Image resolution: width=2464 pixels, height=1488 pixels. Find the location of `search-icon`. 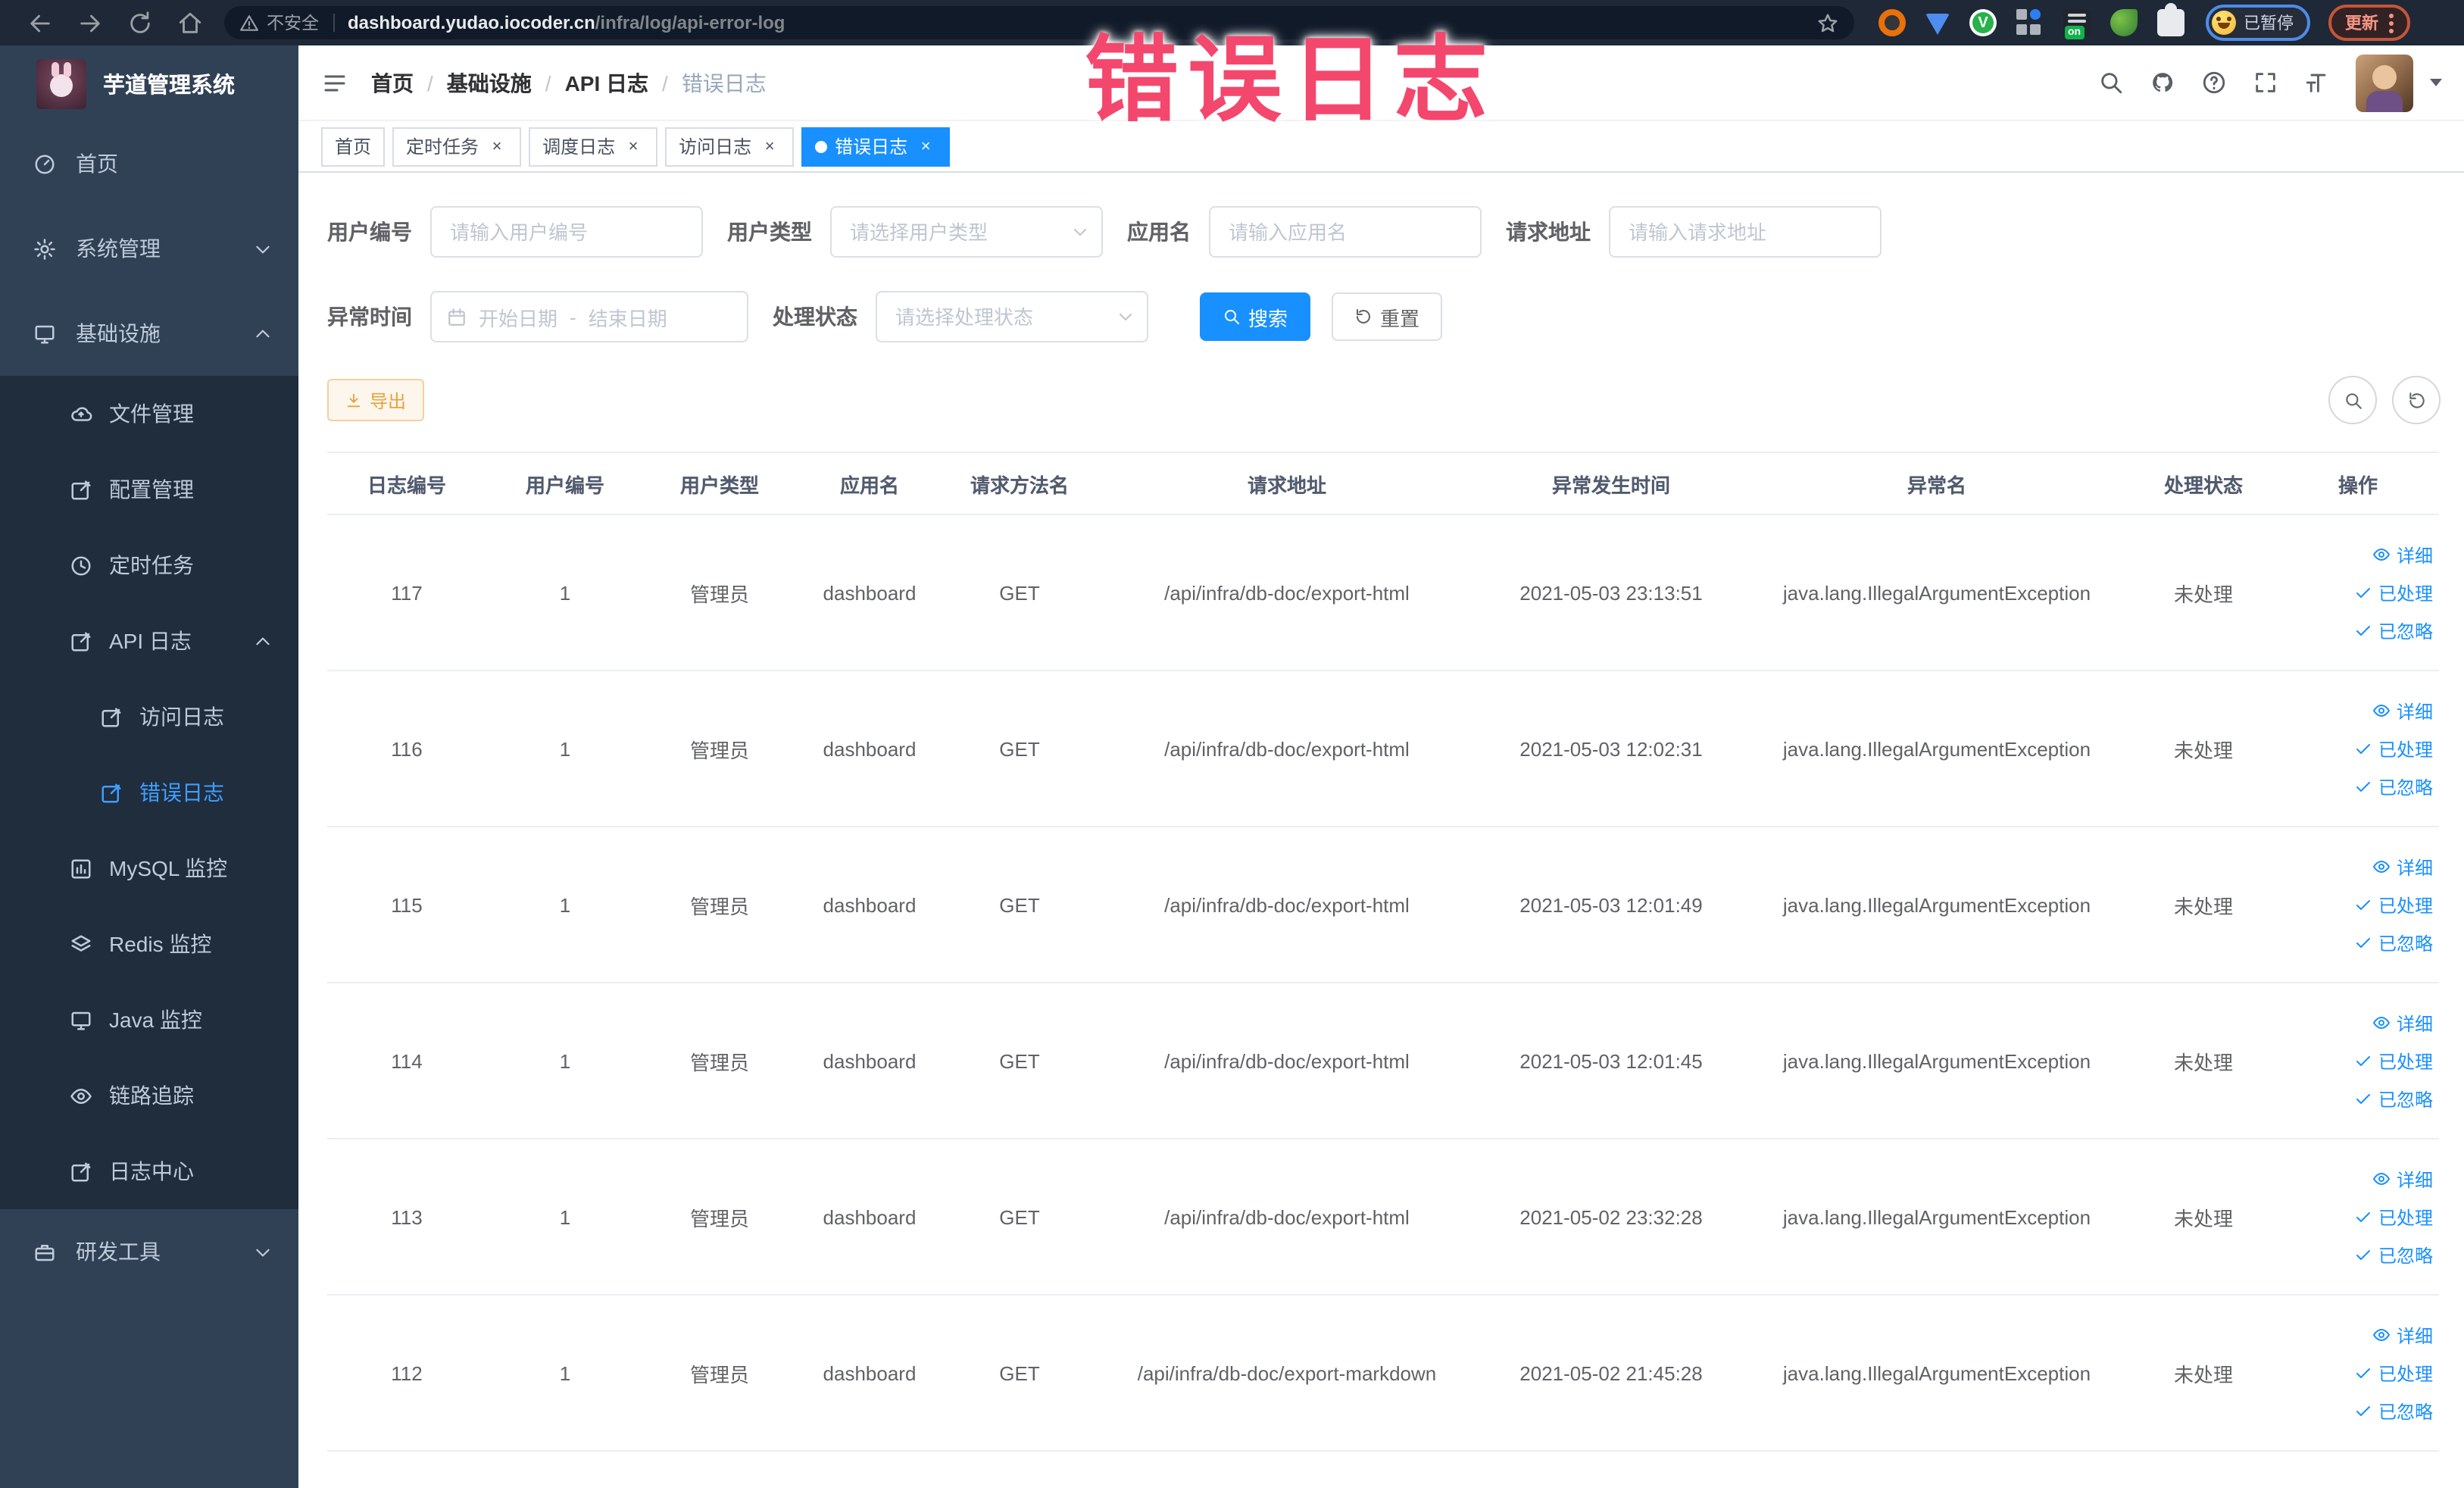

search-icon is located at coordinates (2111, 82).